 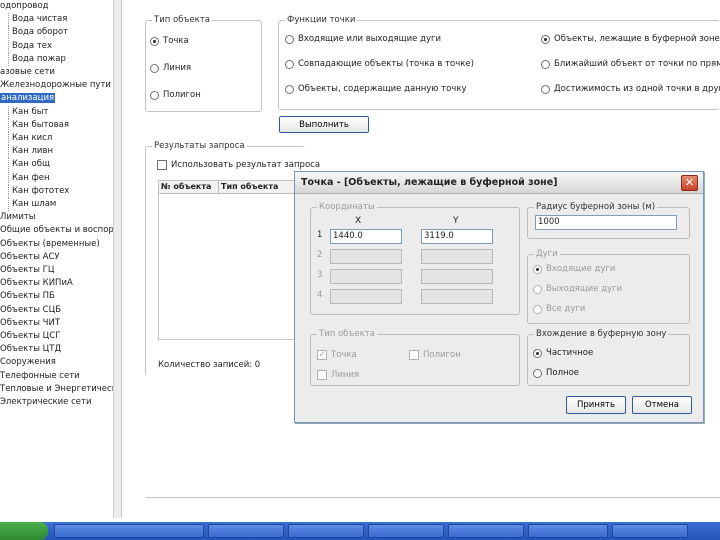 I want to click on inclusion-title: Вхождение в буферную зону, so click(x=601, y=334).